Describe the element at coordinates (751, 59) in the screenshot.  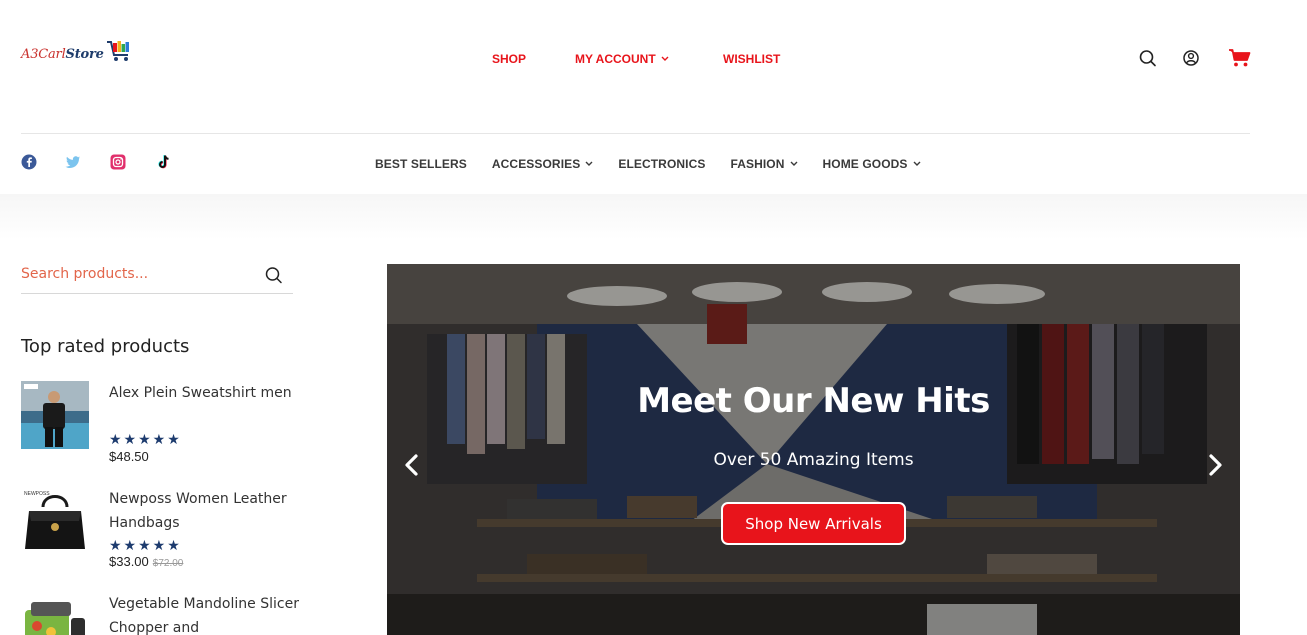
I see `nav-wishlist: WISHLIST` at that location.